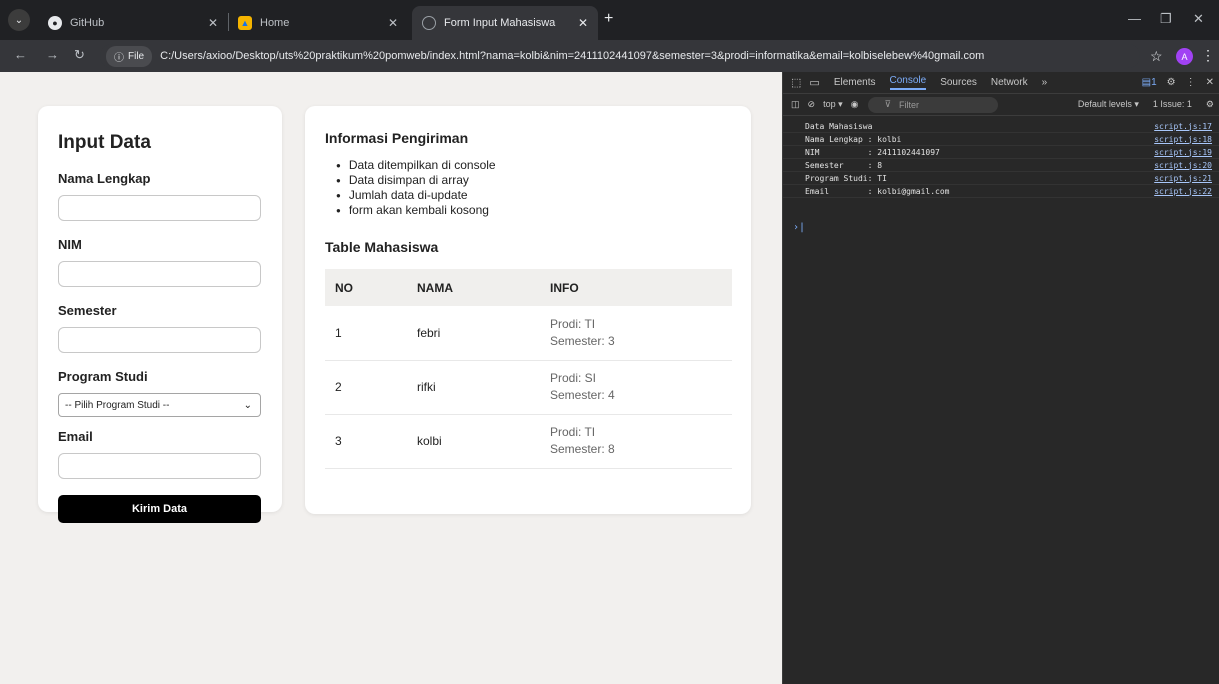  Describe the element at coordinates (1208, 55) in the screenshot. I see `more-menu-icon: ⋮` at that location.